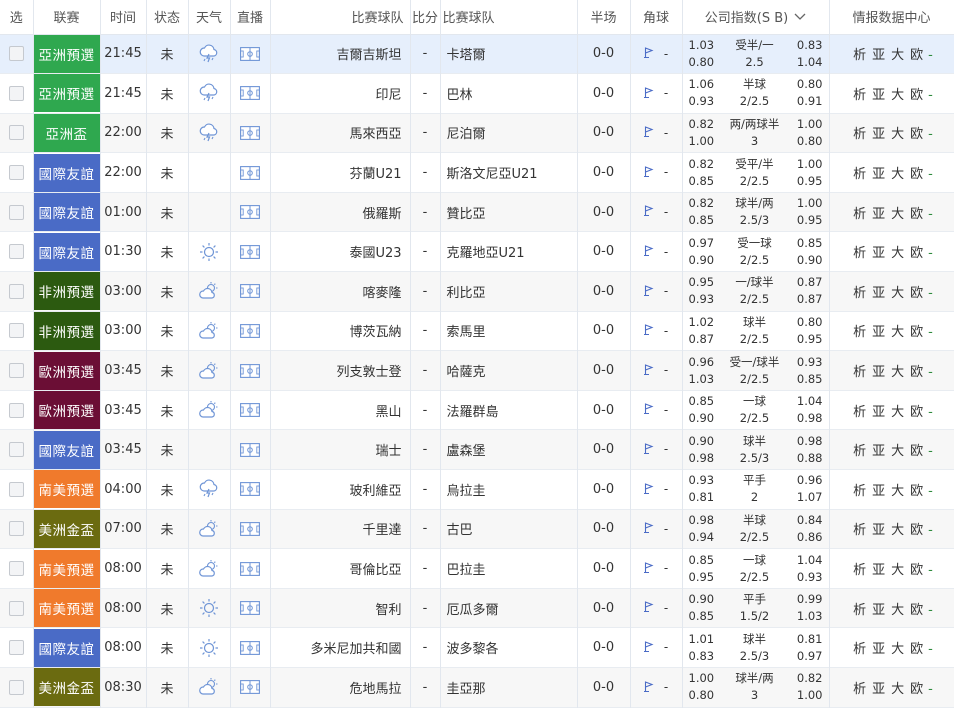 The image size is (954, 726). I want to click on odds-cell: 0.90 平手 0.99 0.85 1.5/2 1.03, so click(756, 608).